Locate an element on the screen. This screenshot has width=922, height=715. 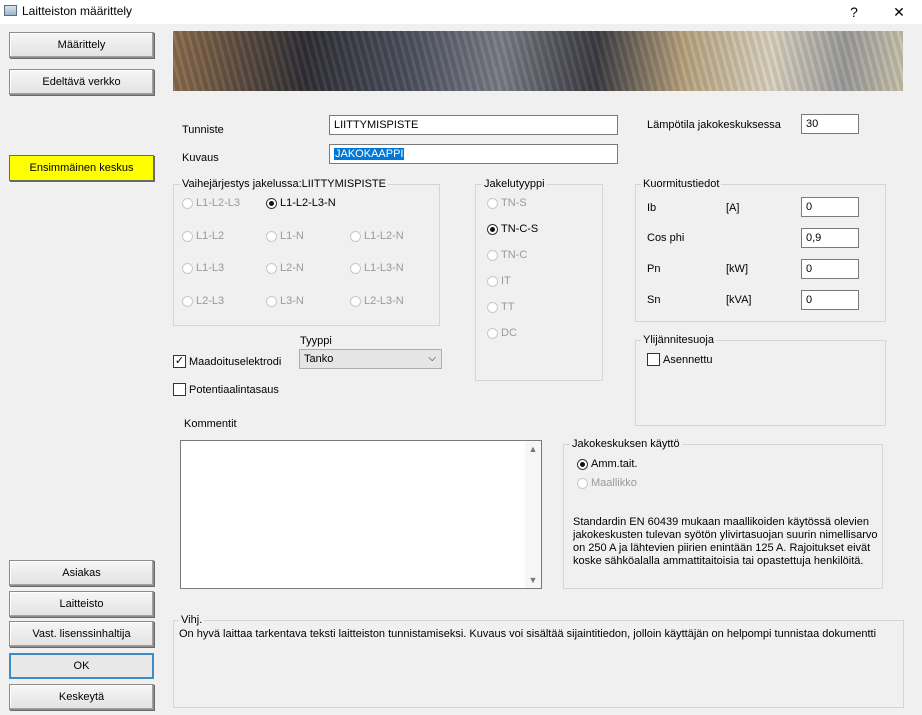
phase-radio-l2-l3: L2-L3 is located at coordinates (203, 301).